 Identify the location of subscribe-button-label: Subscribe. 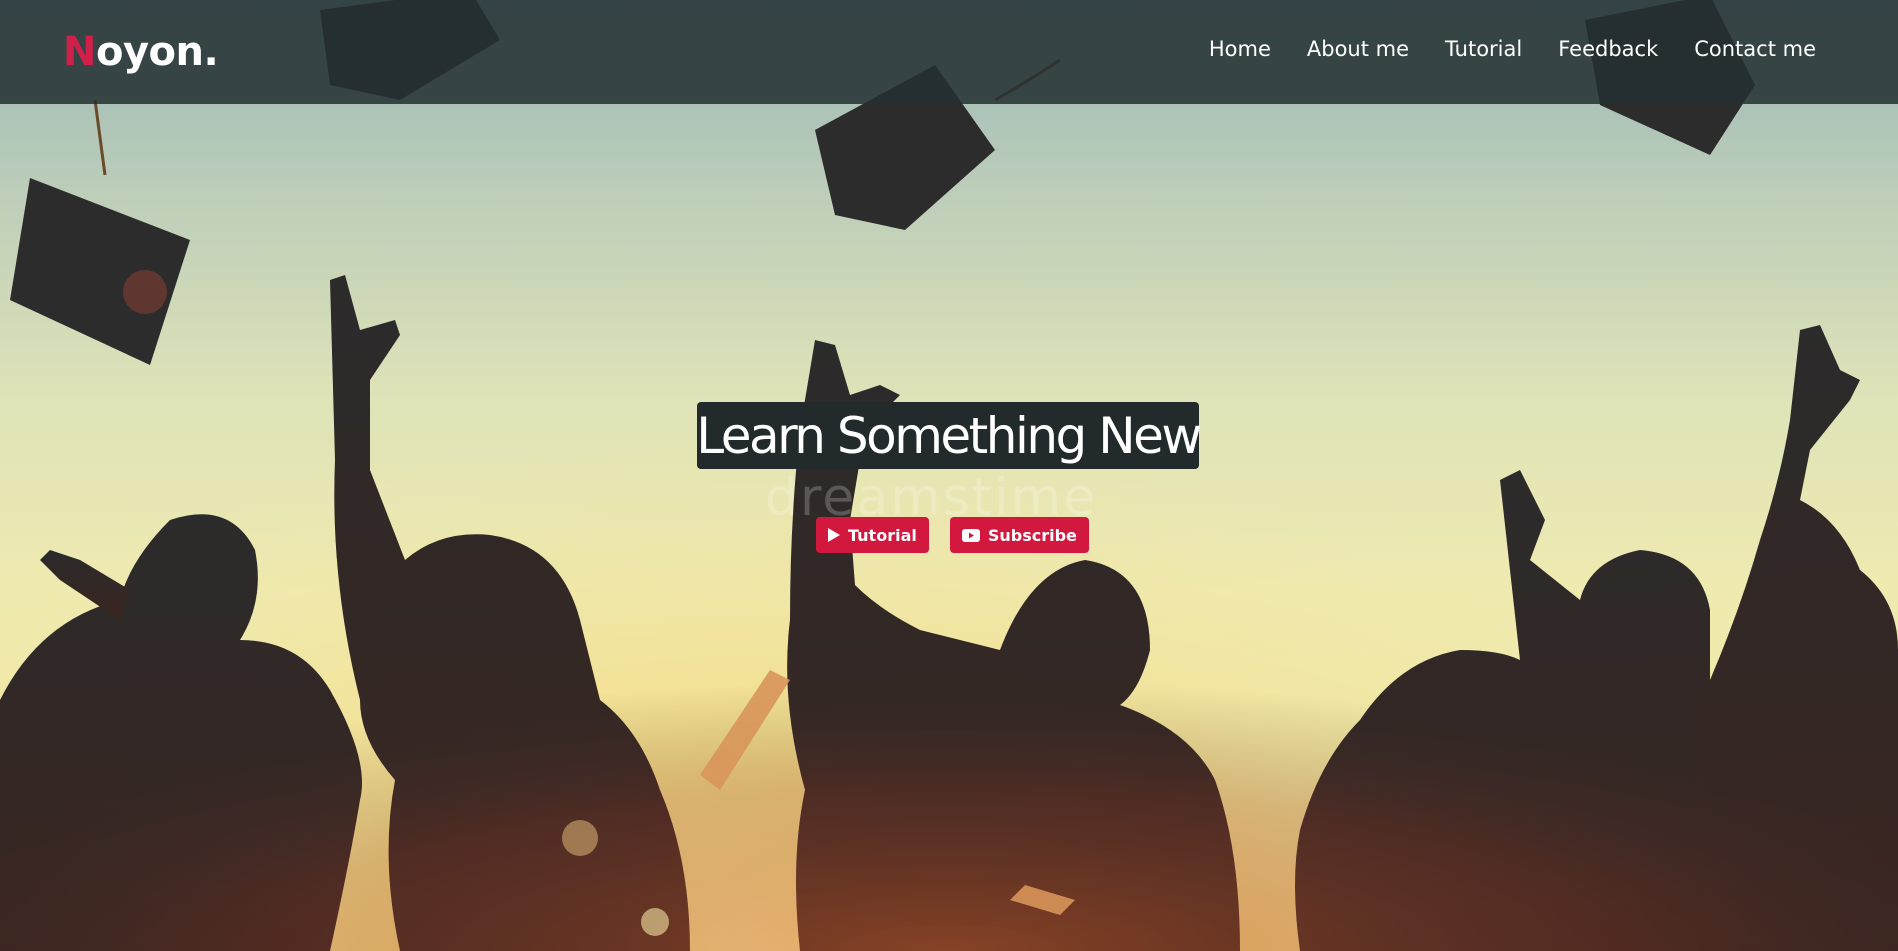
(1032, 535).